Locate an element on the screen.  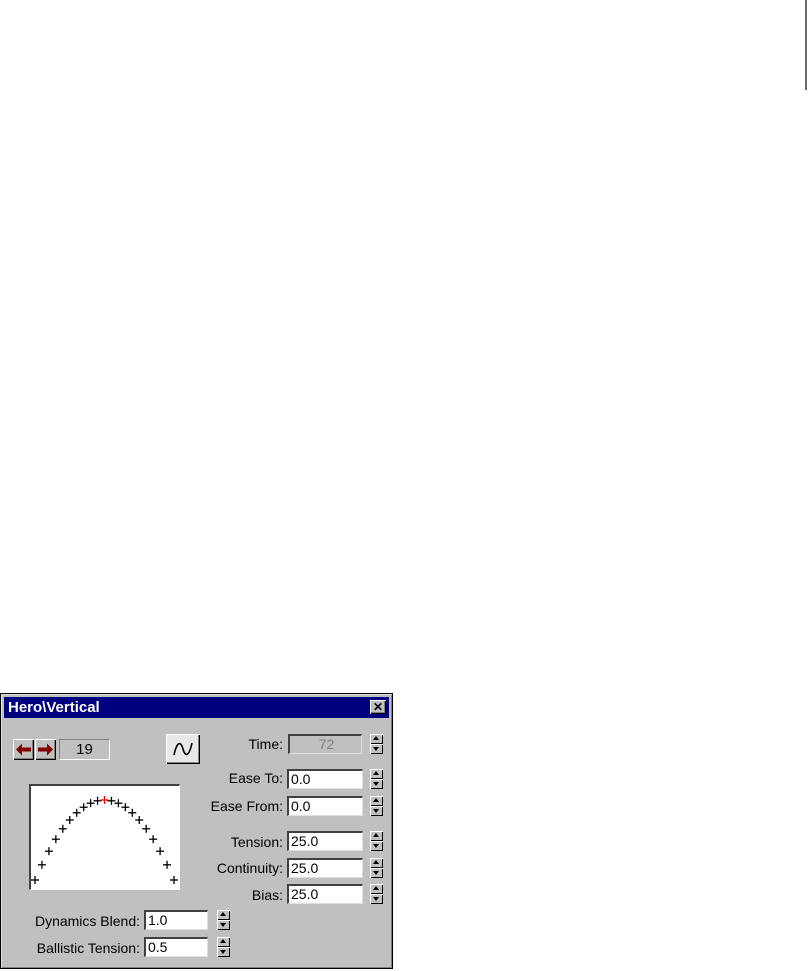
time-spinner is located at coordinates (376, 744).